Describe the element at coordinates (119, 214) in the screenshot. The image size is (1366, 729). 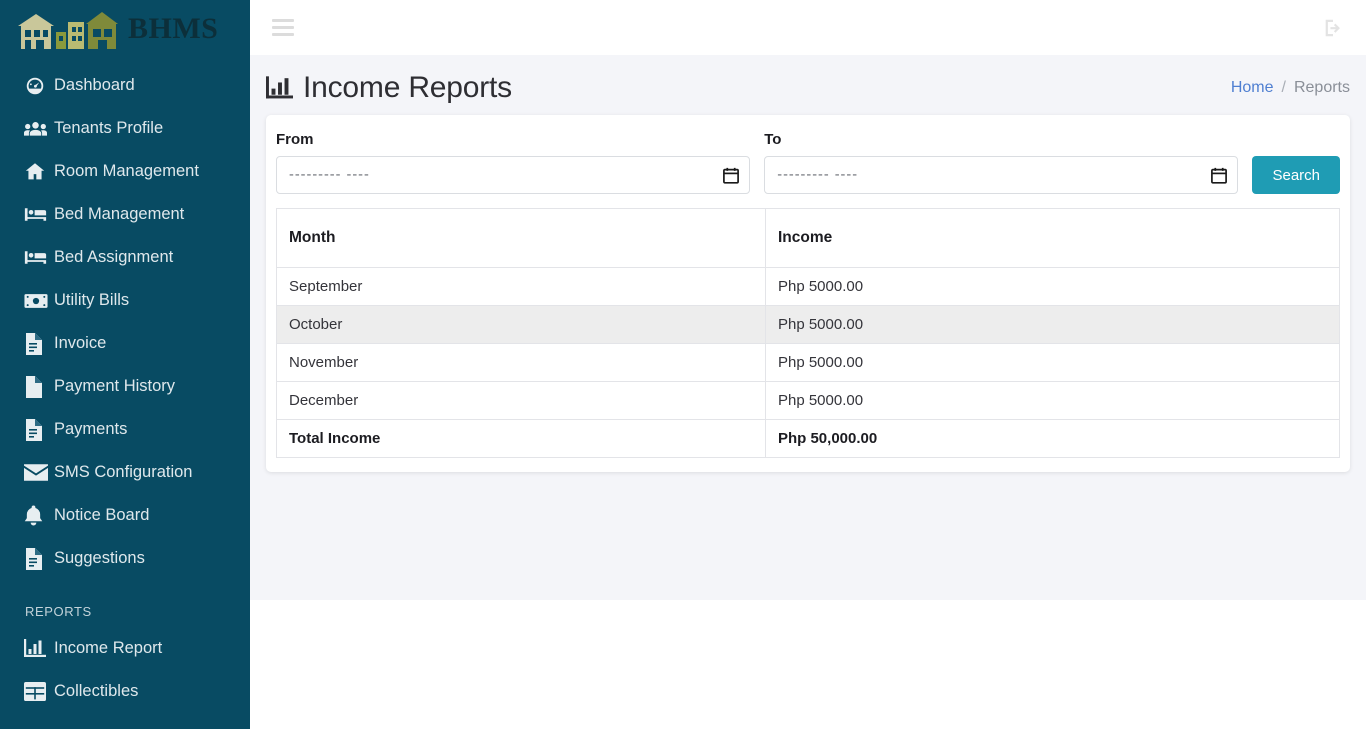
I see `sidebar-item-label: Bed Management` at that location.